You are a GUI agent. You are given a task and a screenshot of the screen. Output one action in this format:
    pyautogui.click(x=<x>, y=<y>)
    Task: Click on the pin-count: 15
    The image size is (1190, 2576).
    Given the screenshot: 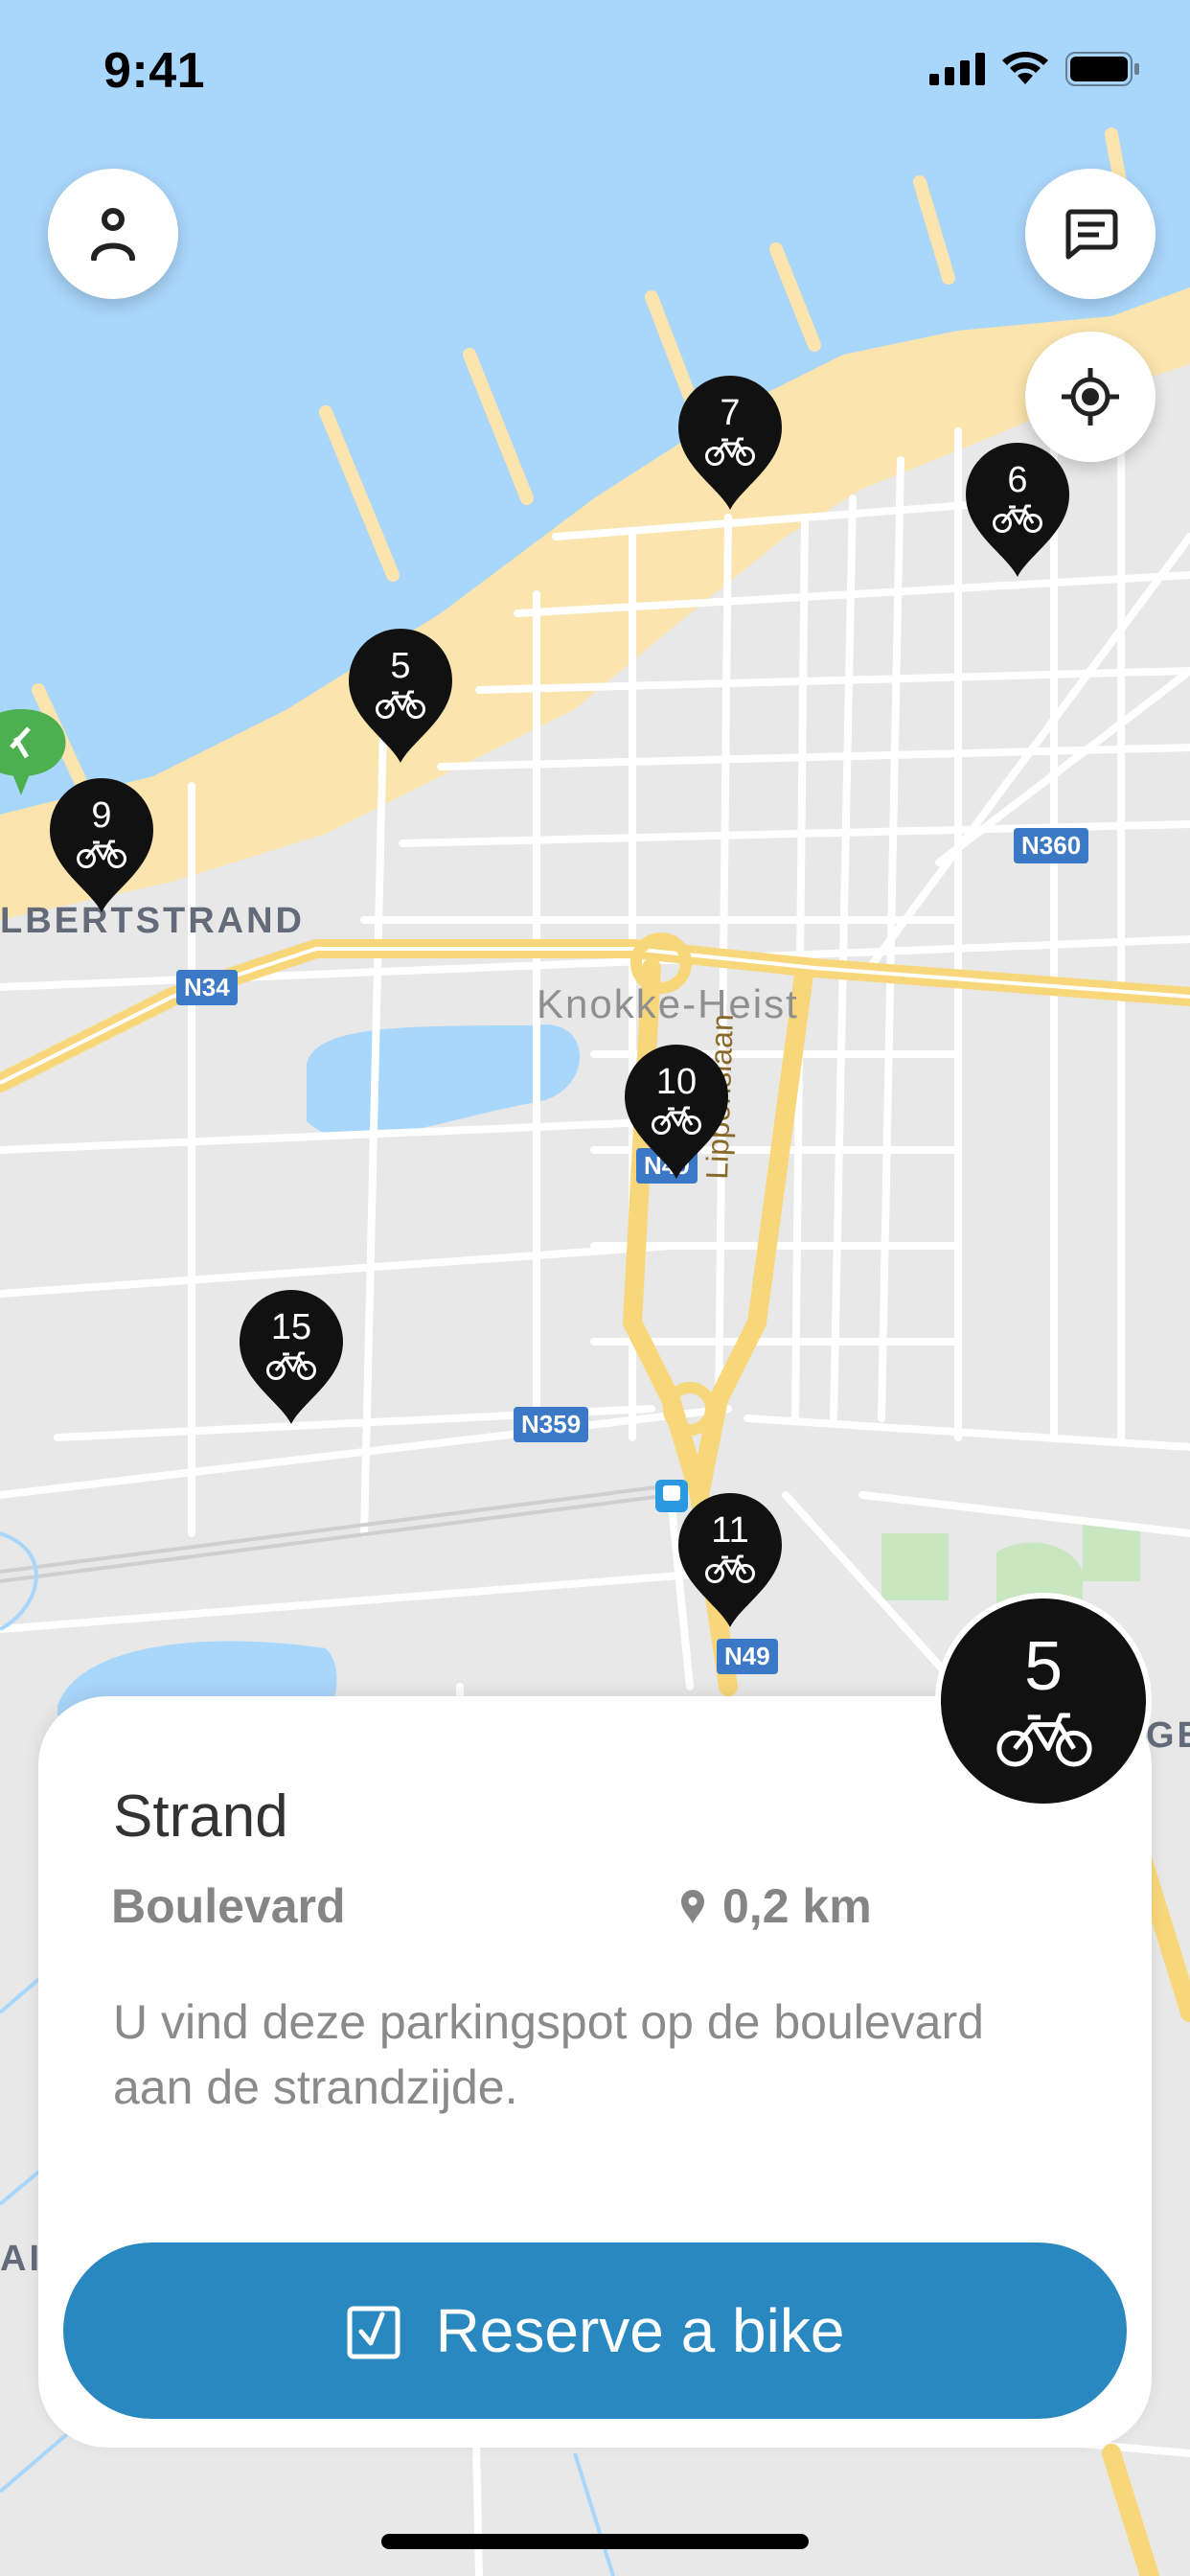 What is the action you would take?
    pyautogui.click(x=291, y=1327)
    